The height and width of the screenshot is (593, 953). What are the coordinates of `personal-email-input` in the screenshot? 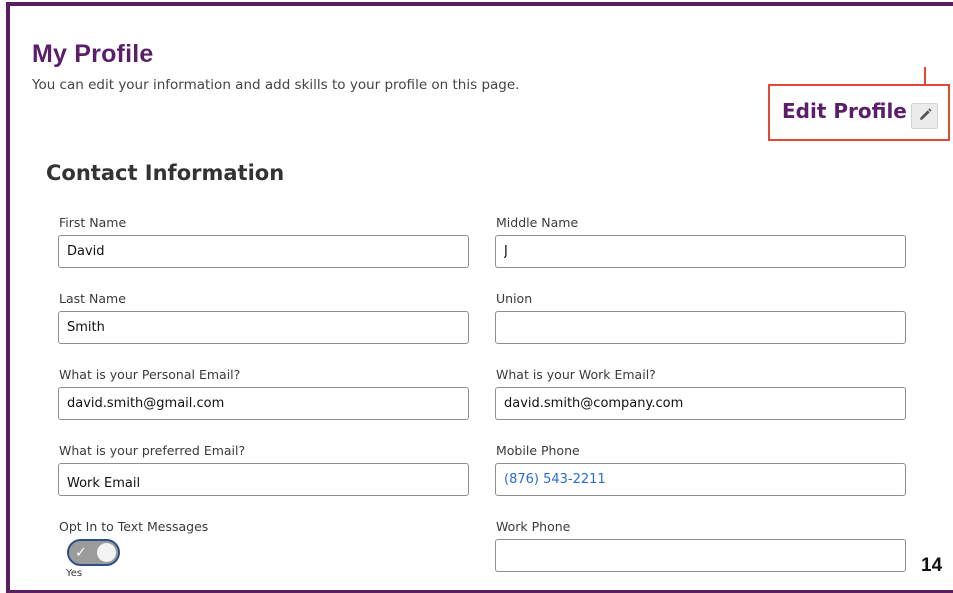 It's located at (263, 403).